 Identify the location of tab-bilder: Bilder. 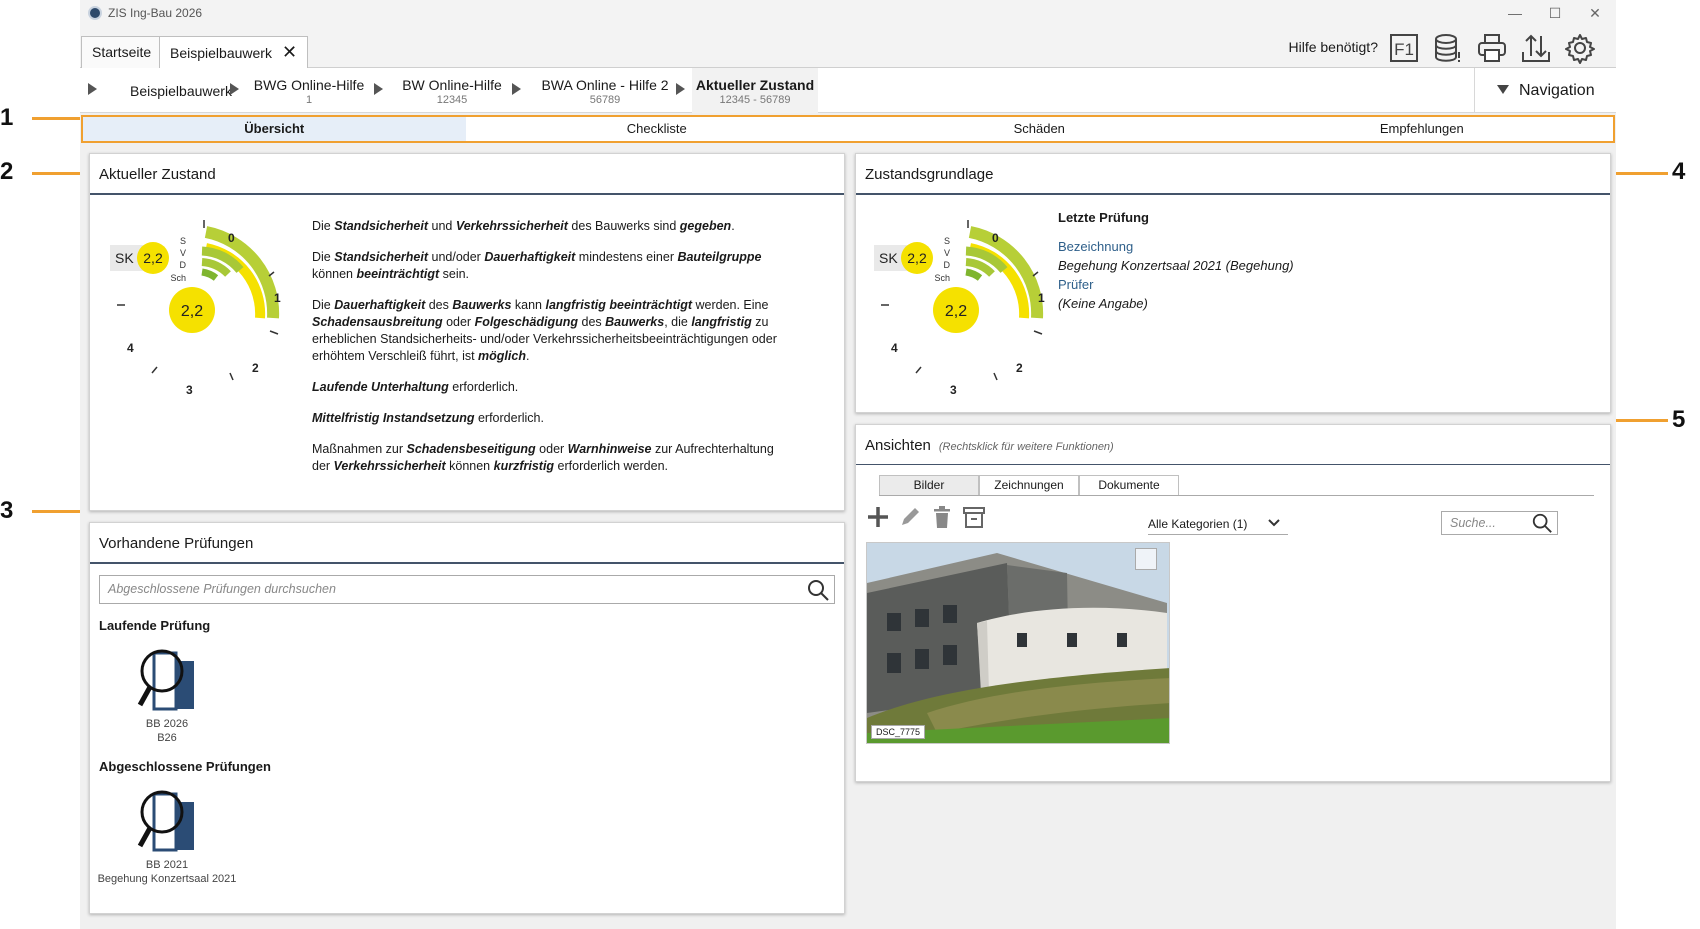
(929, 485).